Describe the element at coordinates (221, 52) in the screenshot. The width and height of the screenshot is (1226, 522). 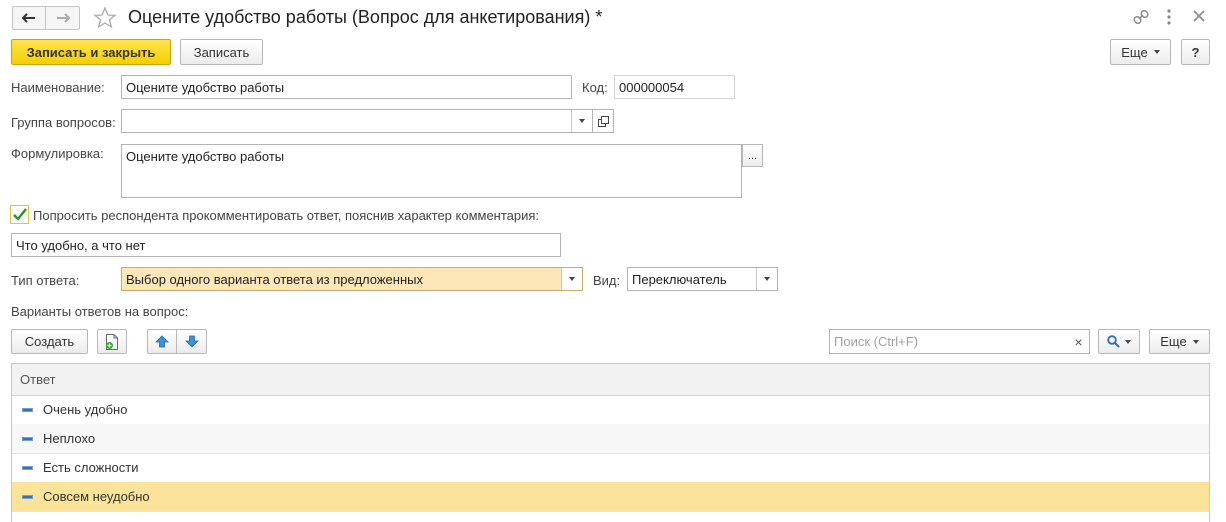
I see `save-button: Записать` at that location.